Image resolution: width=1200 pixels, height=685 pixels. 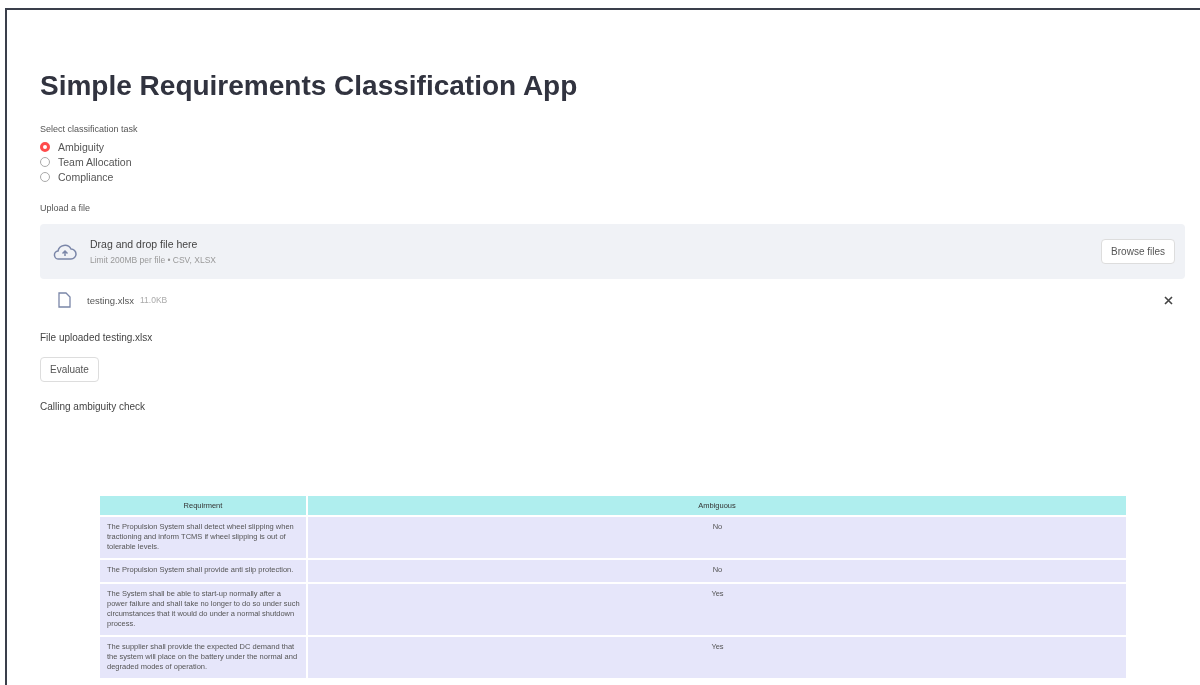 What do you see at coordinates (93, 406) in the screenshot?
I see `message-text: Calling ambiguity check` at bounding box center [93, 406].